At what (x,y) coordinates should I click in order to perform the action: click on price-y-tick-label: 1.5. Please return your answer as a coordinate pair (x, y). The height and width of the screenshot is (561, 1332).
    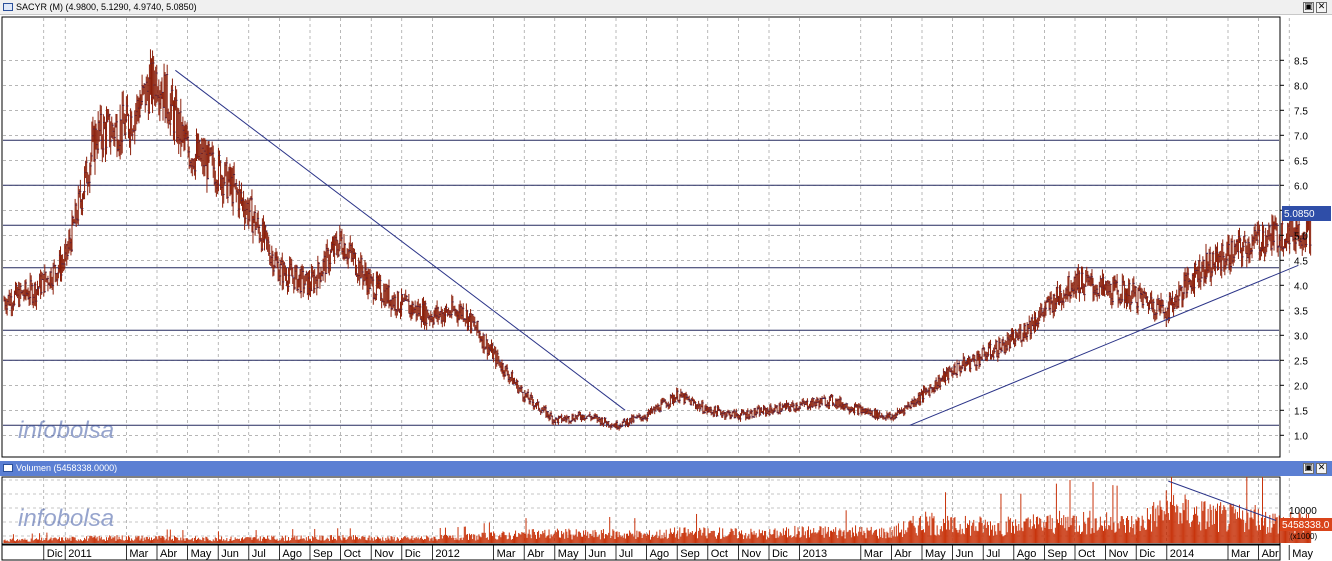
    Looking at the image, I should click on (1301, 411).